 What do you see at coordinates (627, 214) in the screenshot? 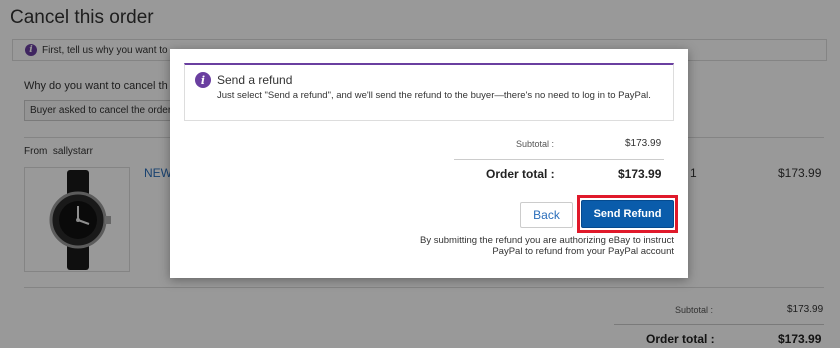
I see `send-refund-button: Send Refund` at bounding box center [627, 214].